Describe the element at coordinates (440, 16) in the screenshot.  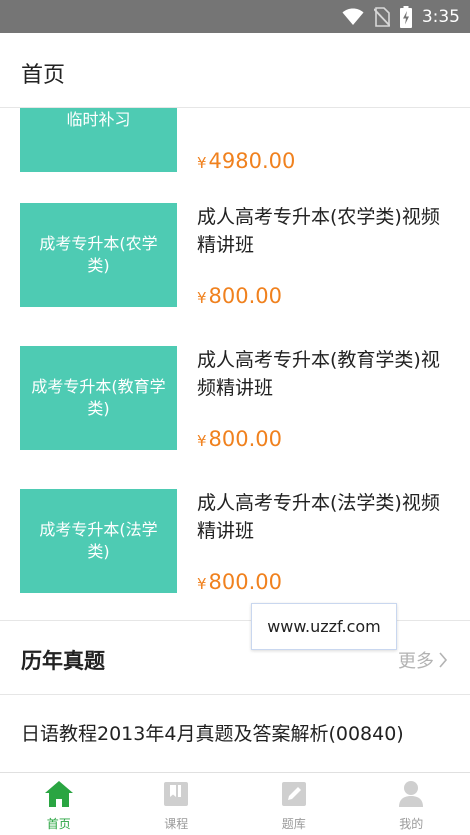
I see `status-time: 3:35` at that location.